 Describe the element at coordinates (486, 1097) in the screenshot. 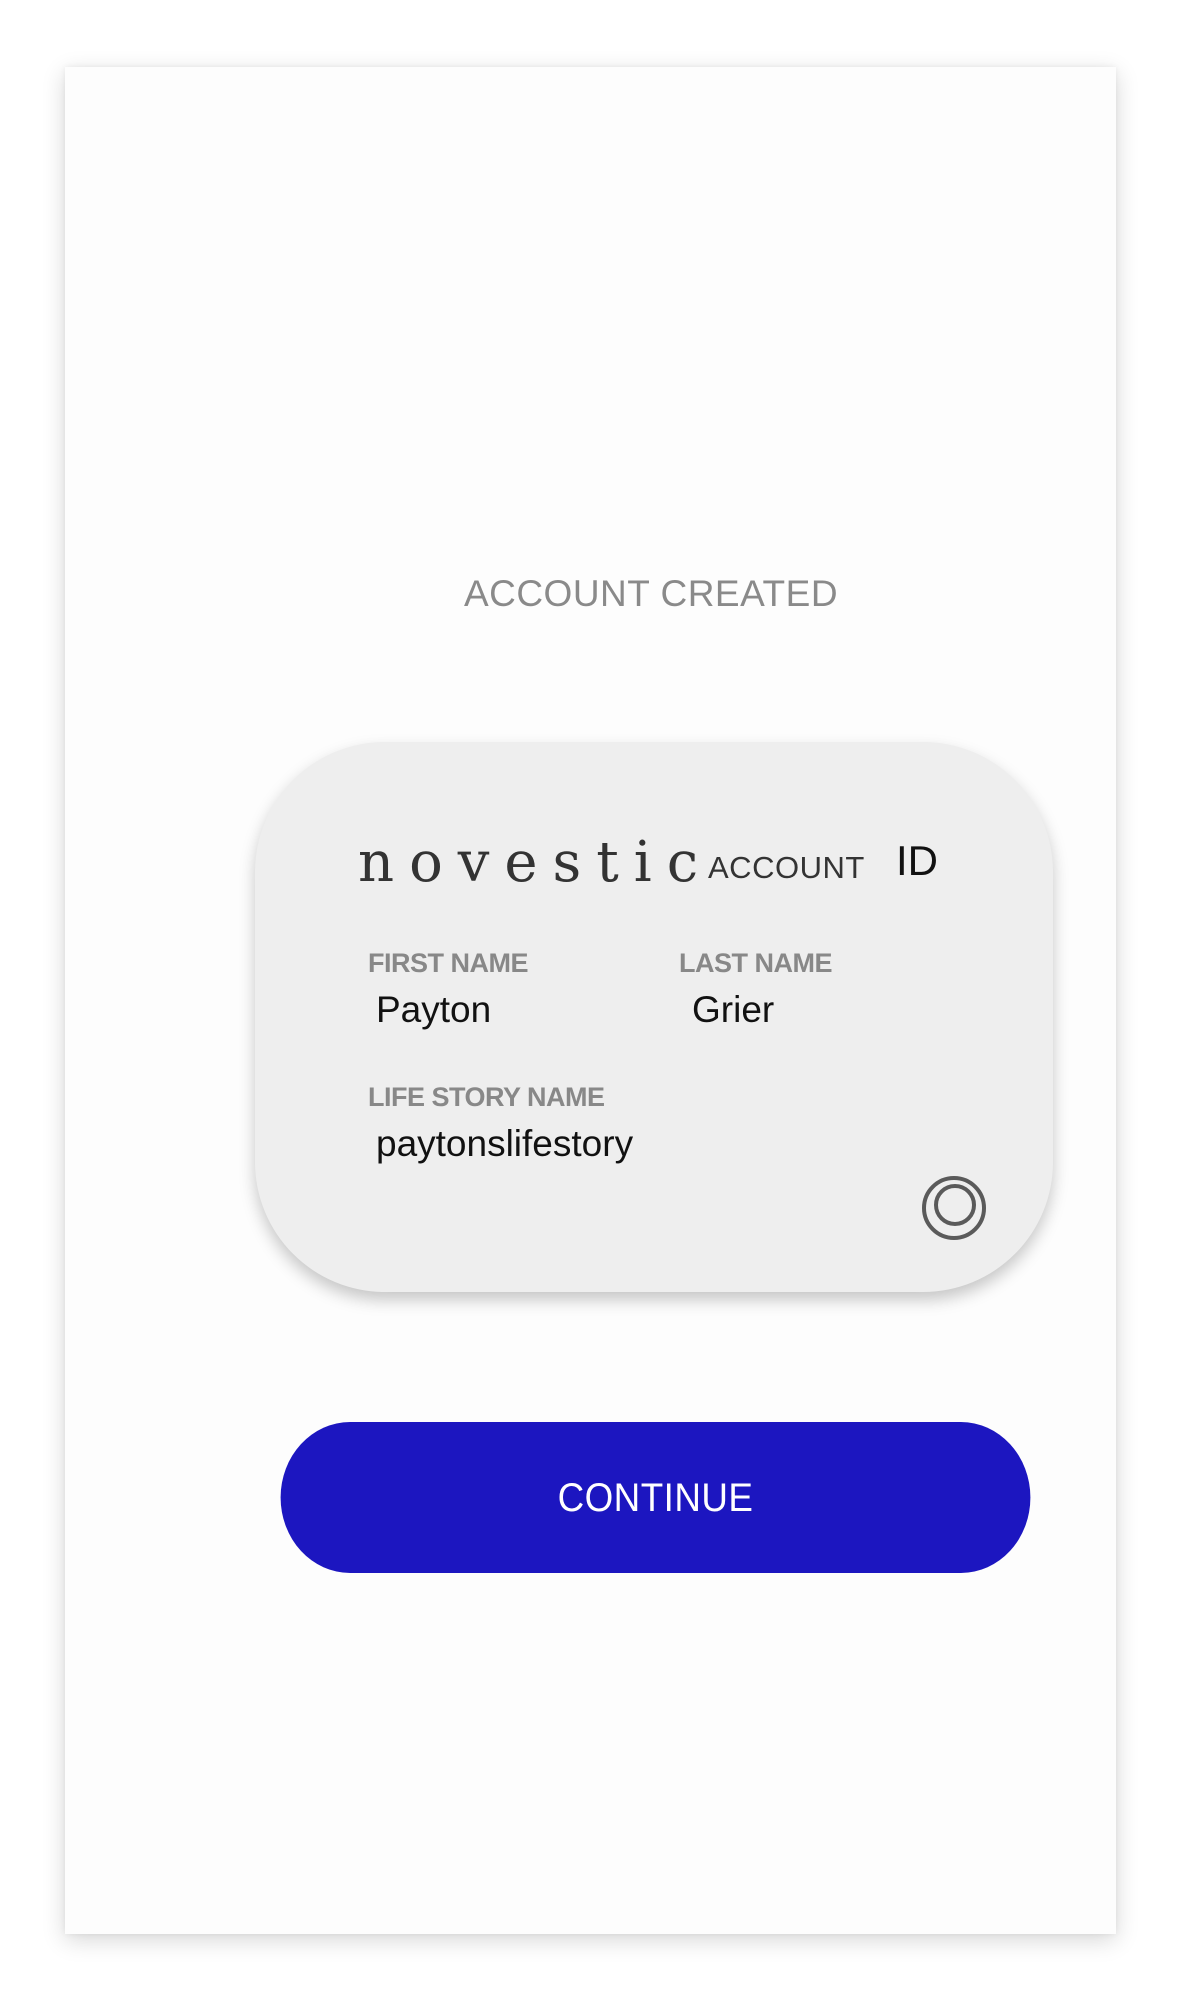

I see `life-story-name-label: LIFE STORY NAME` at that location.